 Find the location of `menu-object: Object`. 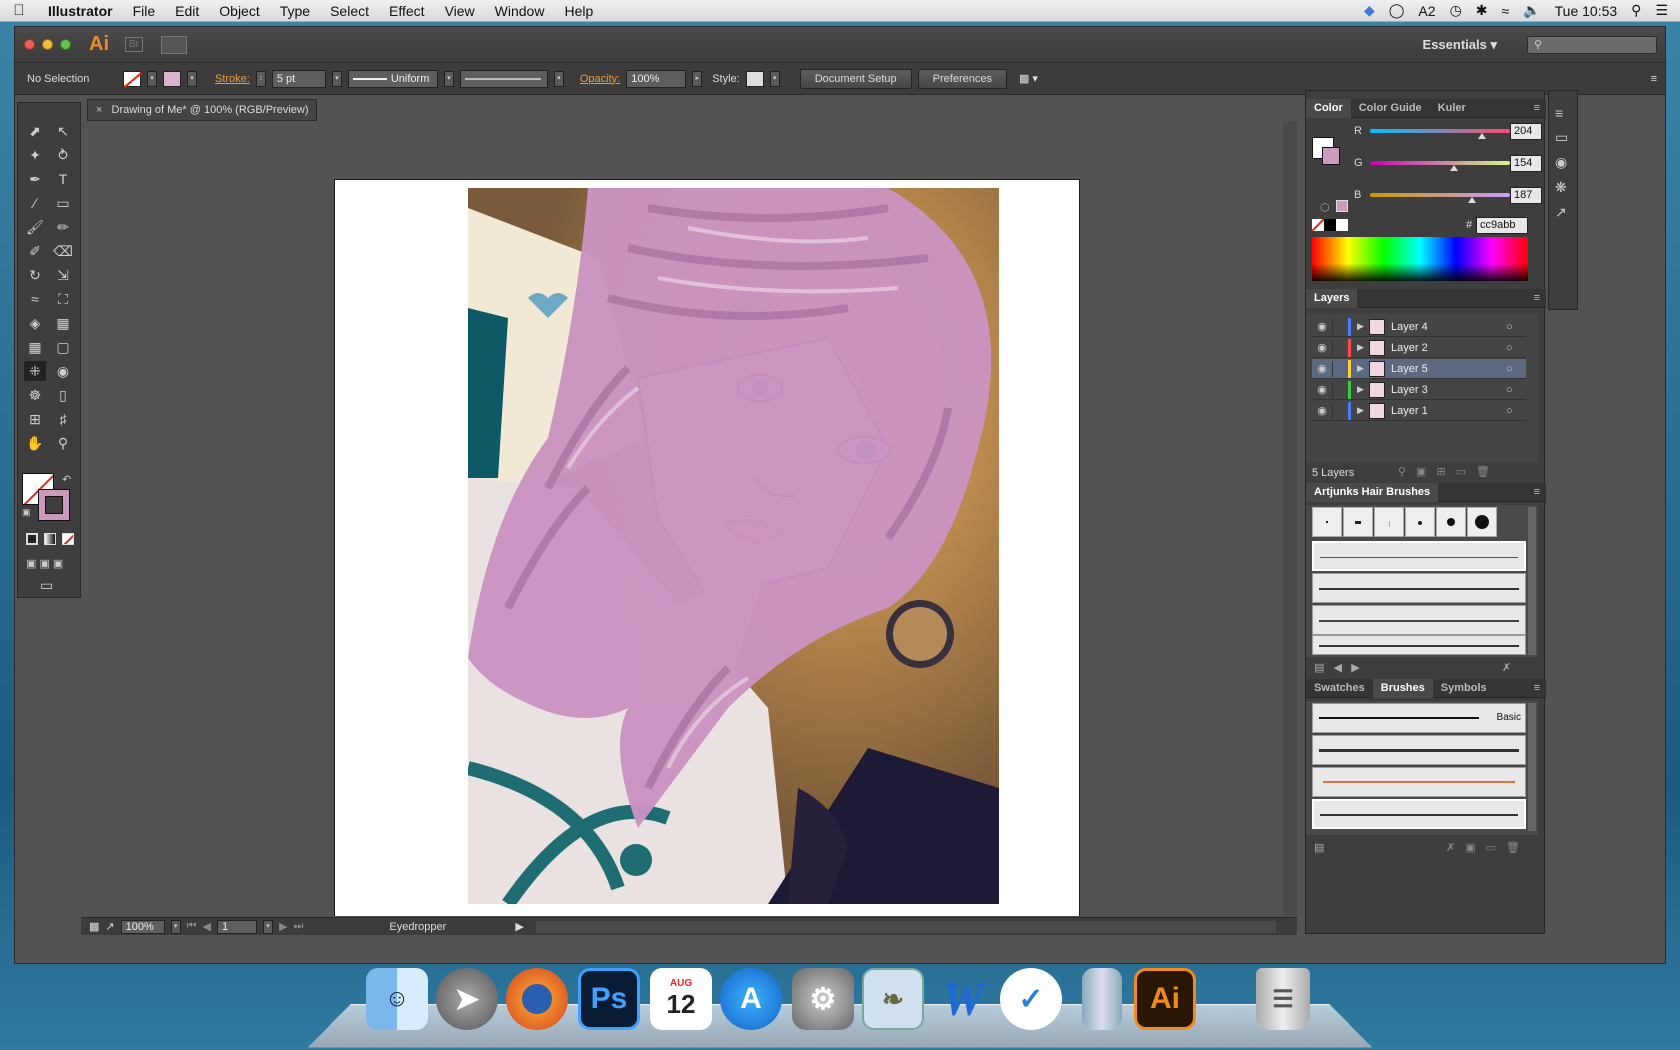

menu-object: Object is located at coordinates (239, 11).